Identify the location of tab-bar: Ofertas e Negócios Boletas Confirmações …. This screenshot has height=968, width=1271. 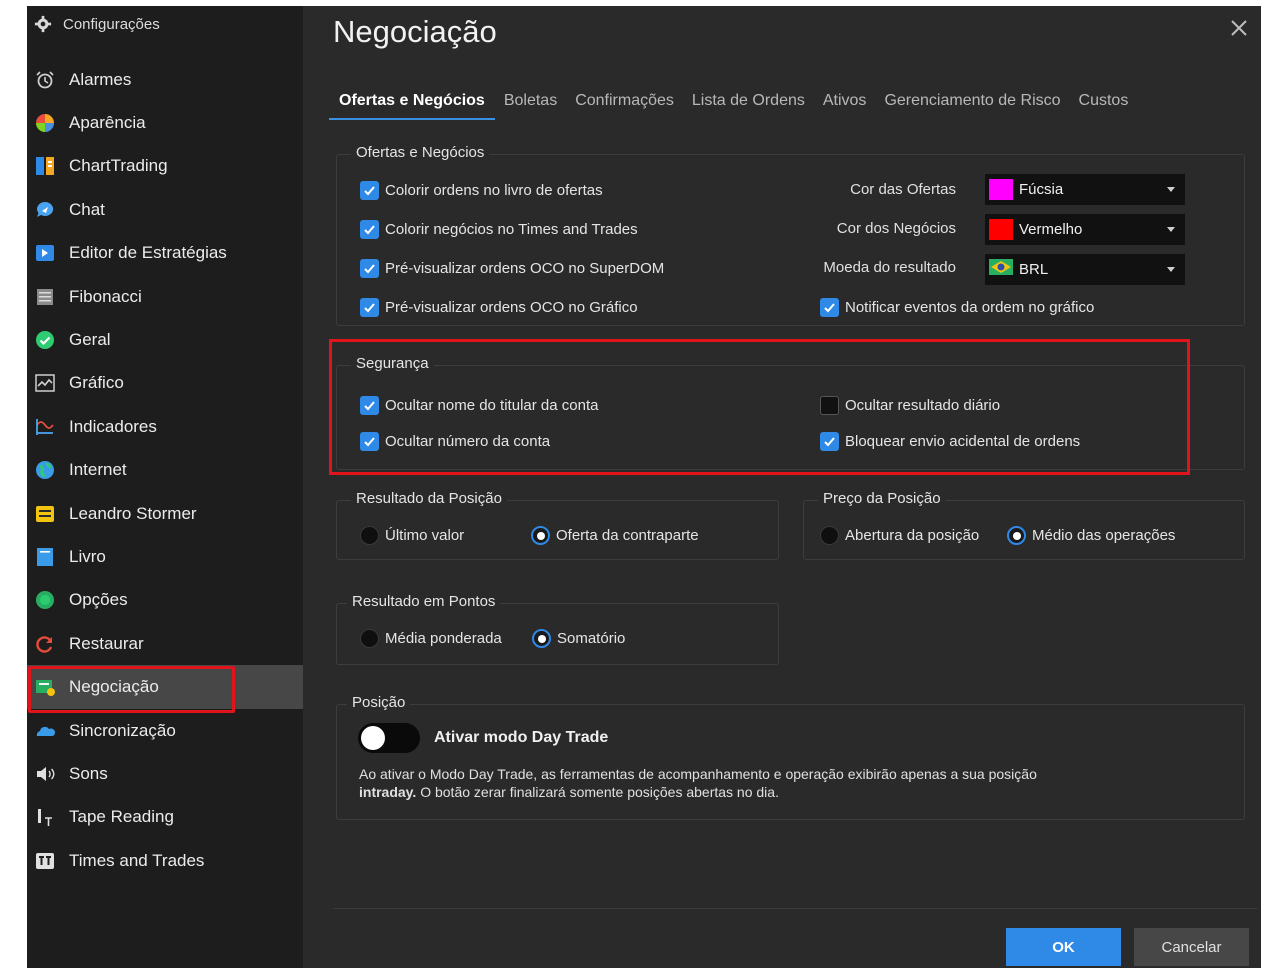
(733, 103).